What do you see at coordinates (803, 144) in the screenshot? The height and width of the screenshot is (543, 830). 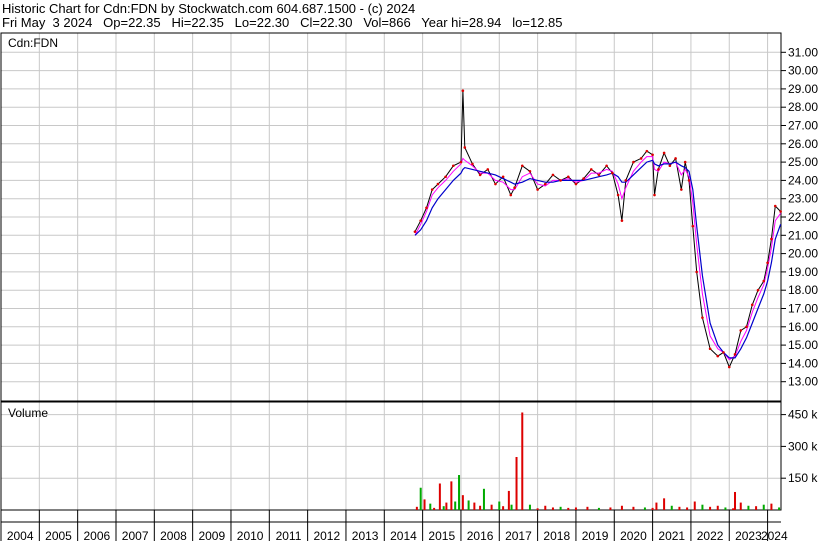 I see `price-tick-label: 26.00` at bounding box center [803, 144].